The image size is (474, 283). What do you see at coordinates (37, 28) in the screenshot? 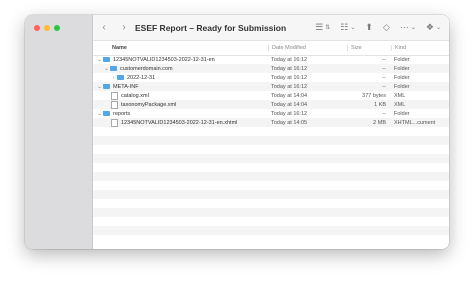
I see `close-button` at bounding box center [37, 28].